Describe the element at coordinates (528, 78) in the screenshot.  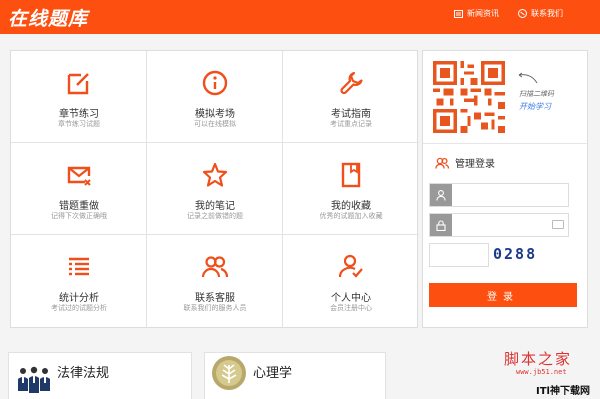
I see `arrow-icon` at that location.